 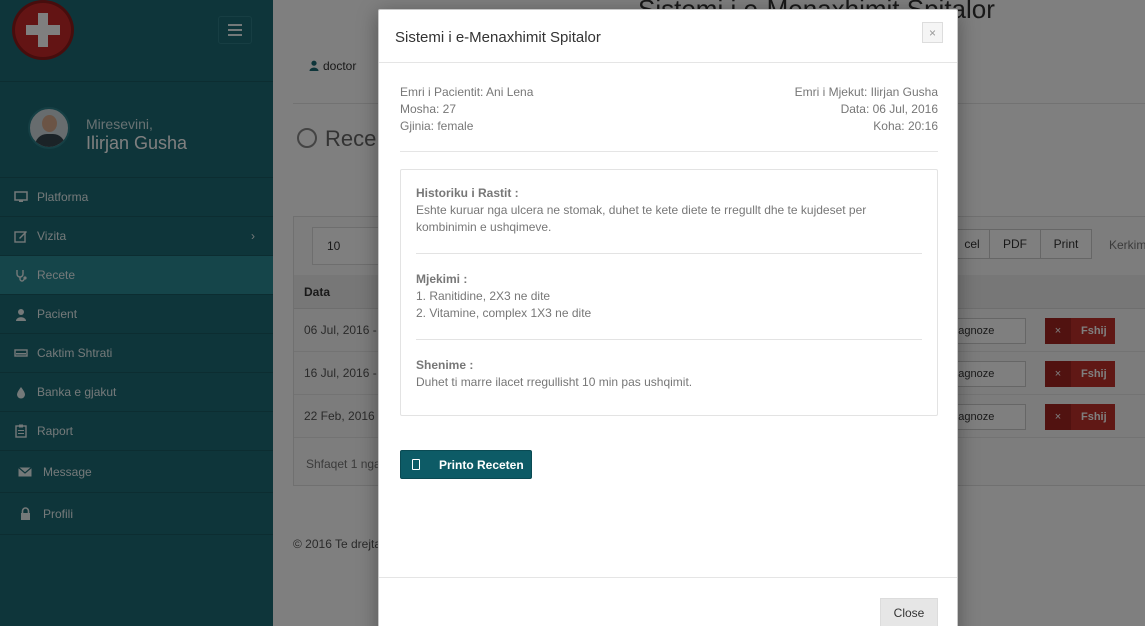 I want to click on history-label: Historiku i Rastit :, so click(x=467, y=193).